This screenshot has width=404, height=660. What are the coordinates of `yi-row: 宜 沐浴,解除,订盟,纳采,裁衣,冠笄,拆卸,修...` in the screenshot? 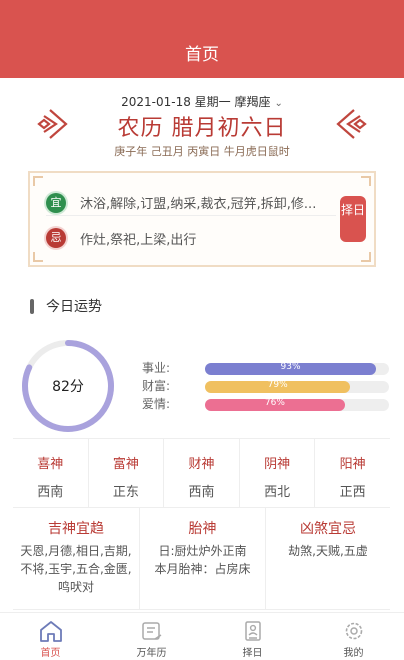 It's located at (191, 203).